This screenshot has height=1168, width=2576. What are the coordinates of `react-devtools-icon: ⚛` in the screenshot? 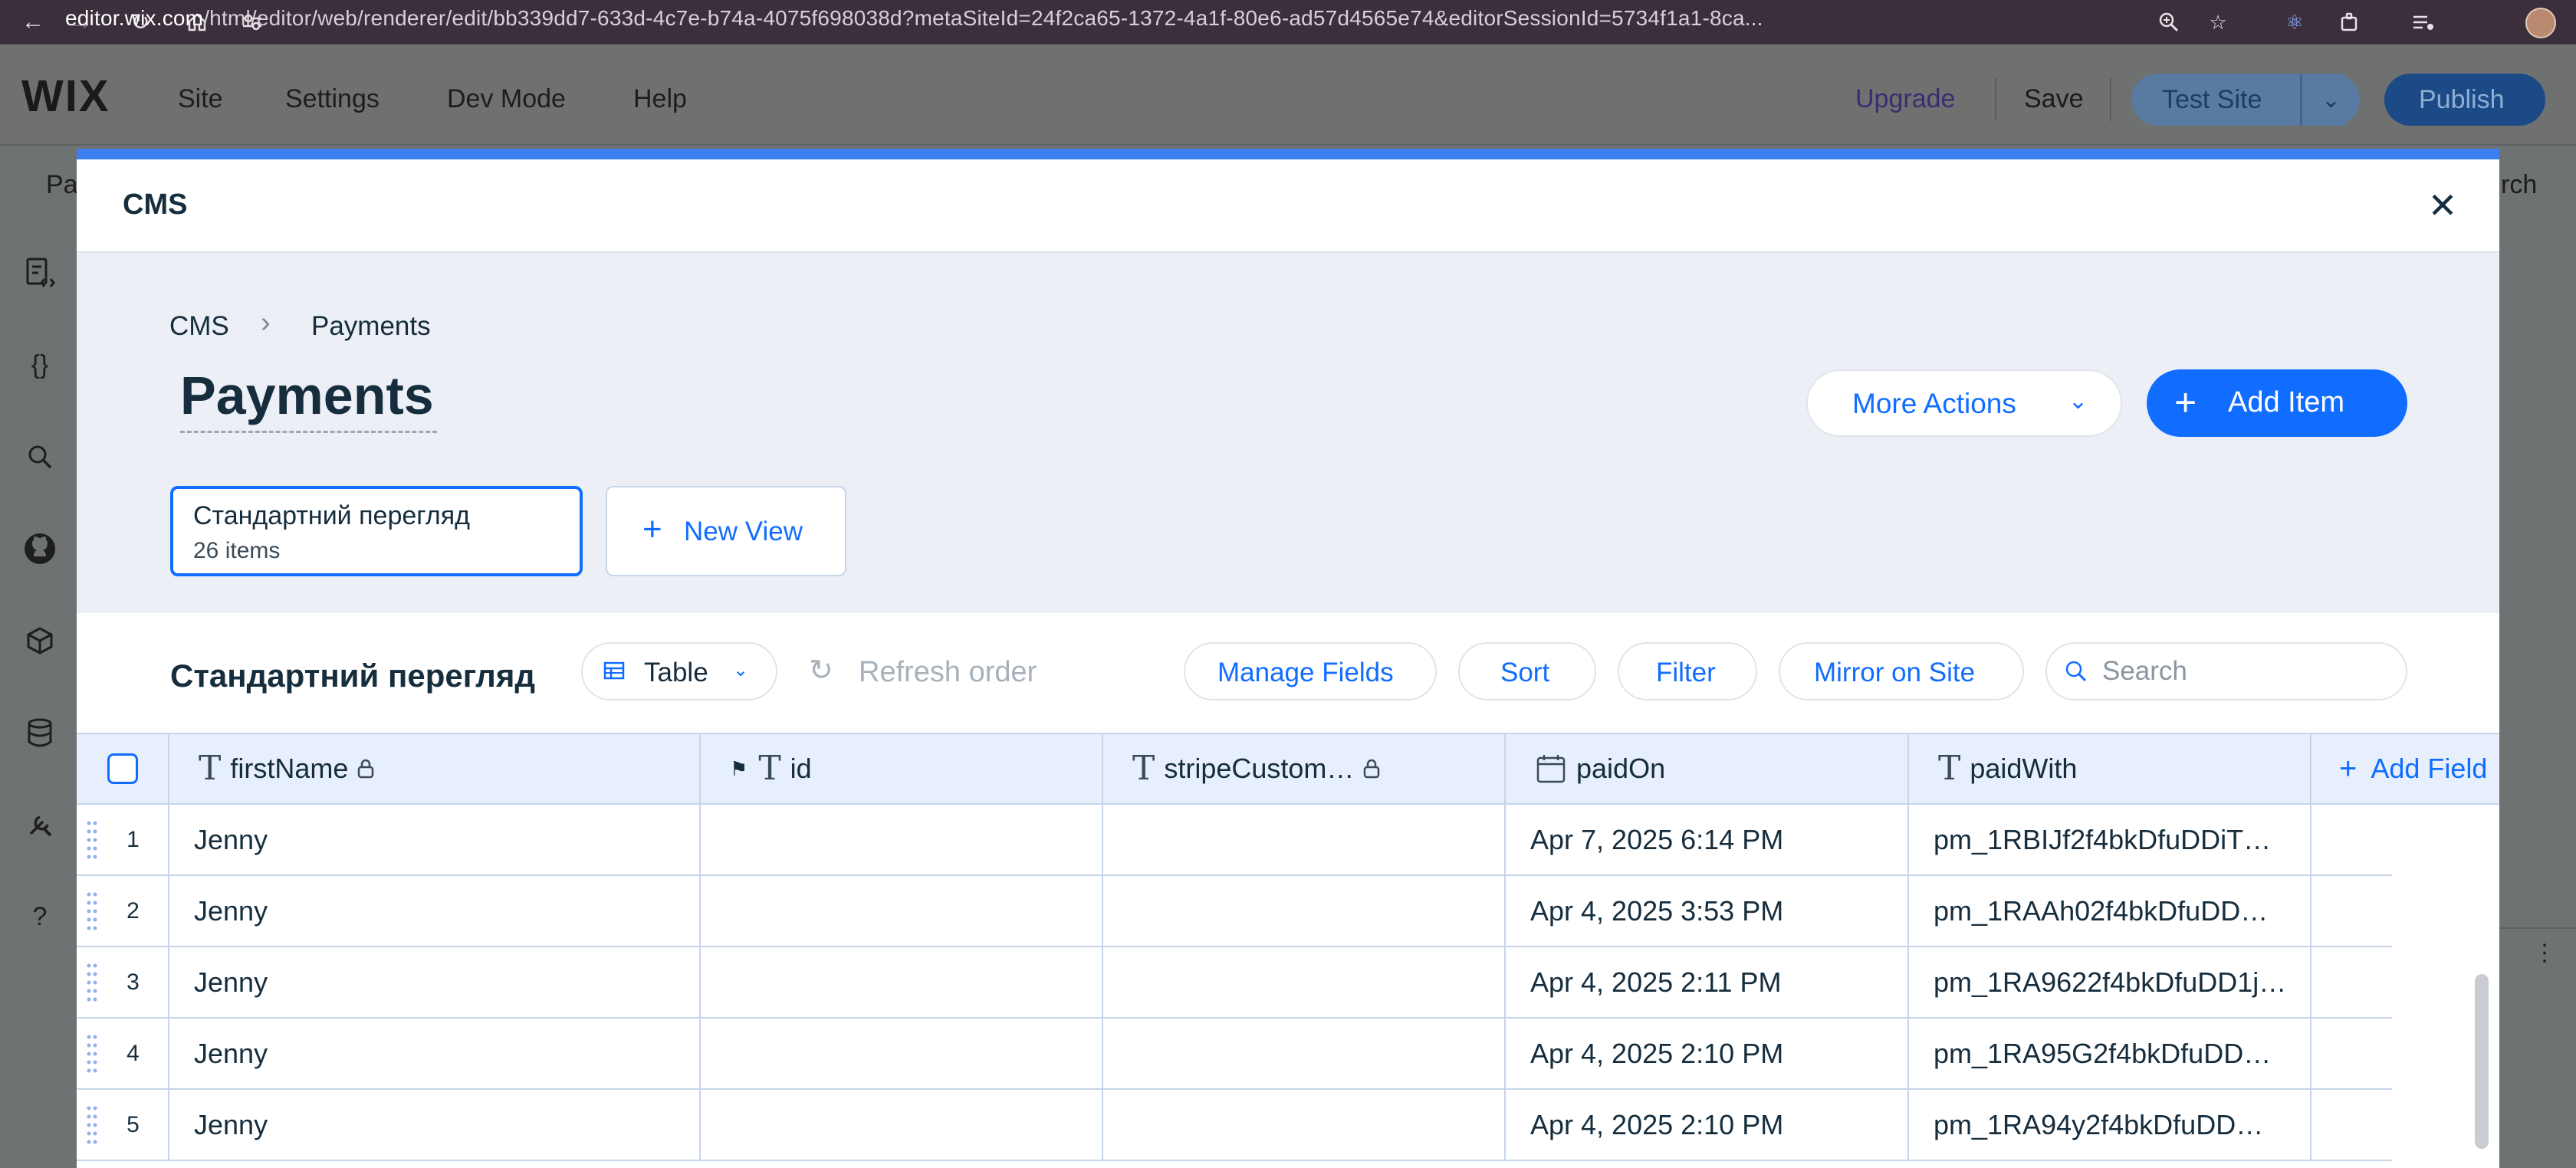 It's located at (2295, 22).